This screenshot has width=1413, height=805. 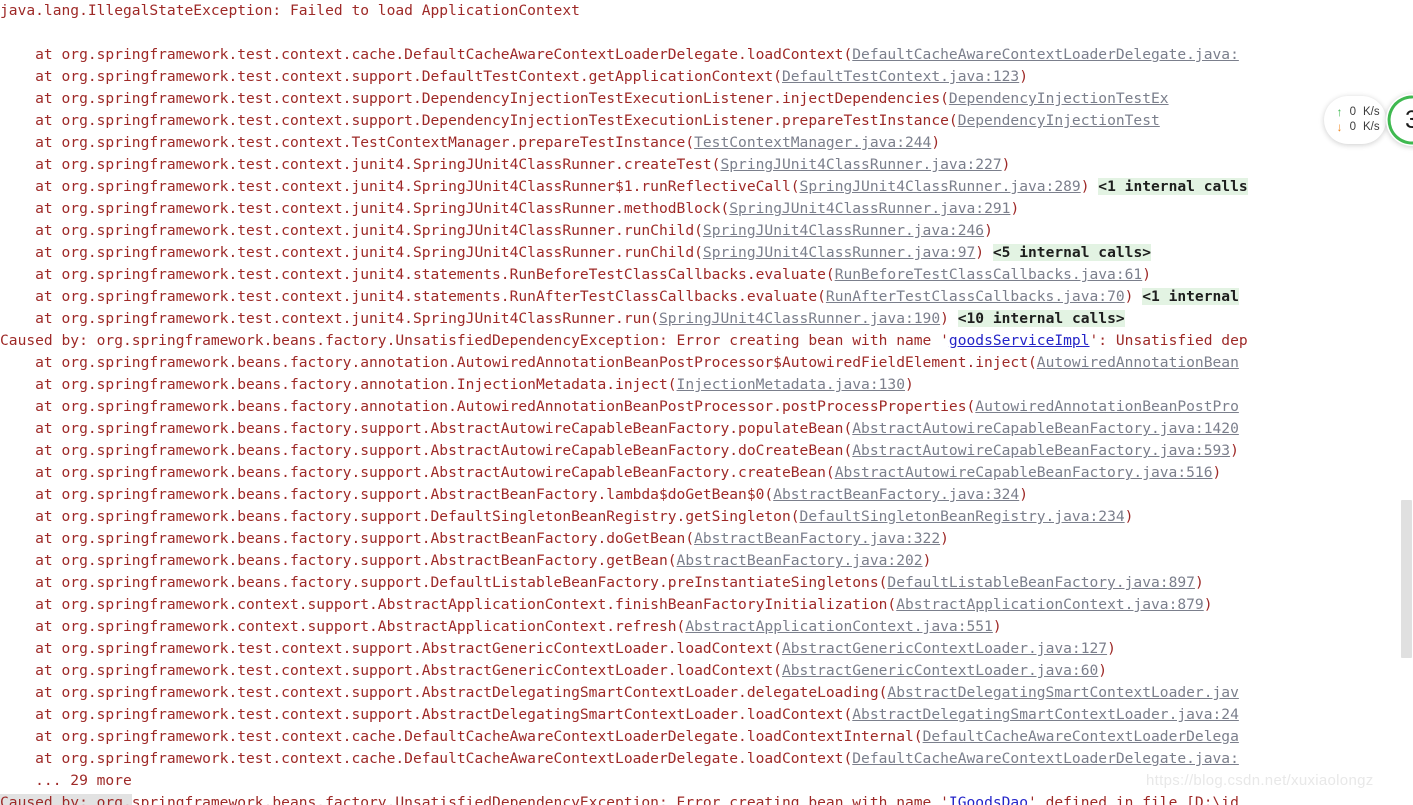 I want to click on source-file-link: SpringJUnit4ClassRunner.java:227, so click(x=860, y=164).